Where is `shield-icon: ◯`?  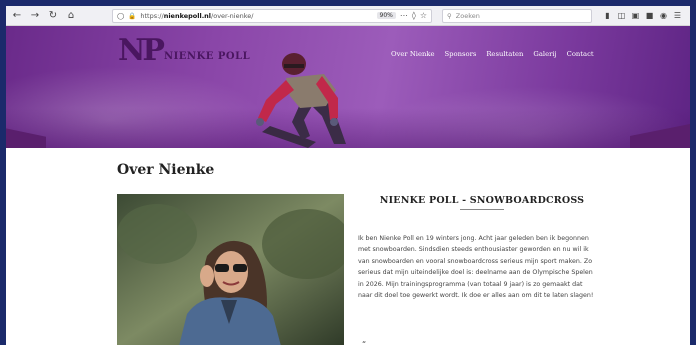
shield-icon: ◯ is located at coordinates (120, 16).